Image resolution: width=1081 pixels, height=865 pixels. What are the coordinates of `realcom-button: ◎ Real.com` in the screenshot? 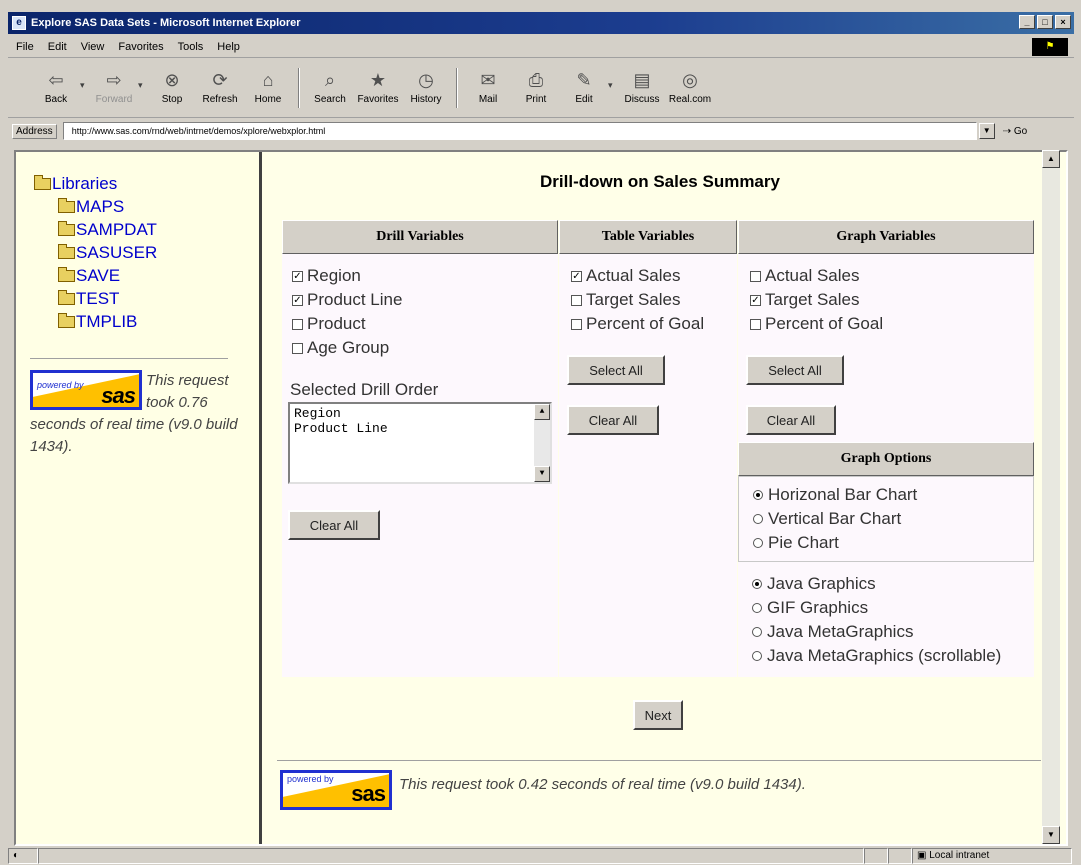 It's located at (690, 86).